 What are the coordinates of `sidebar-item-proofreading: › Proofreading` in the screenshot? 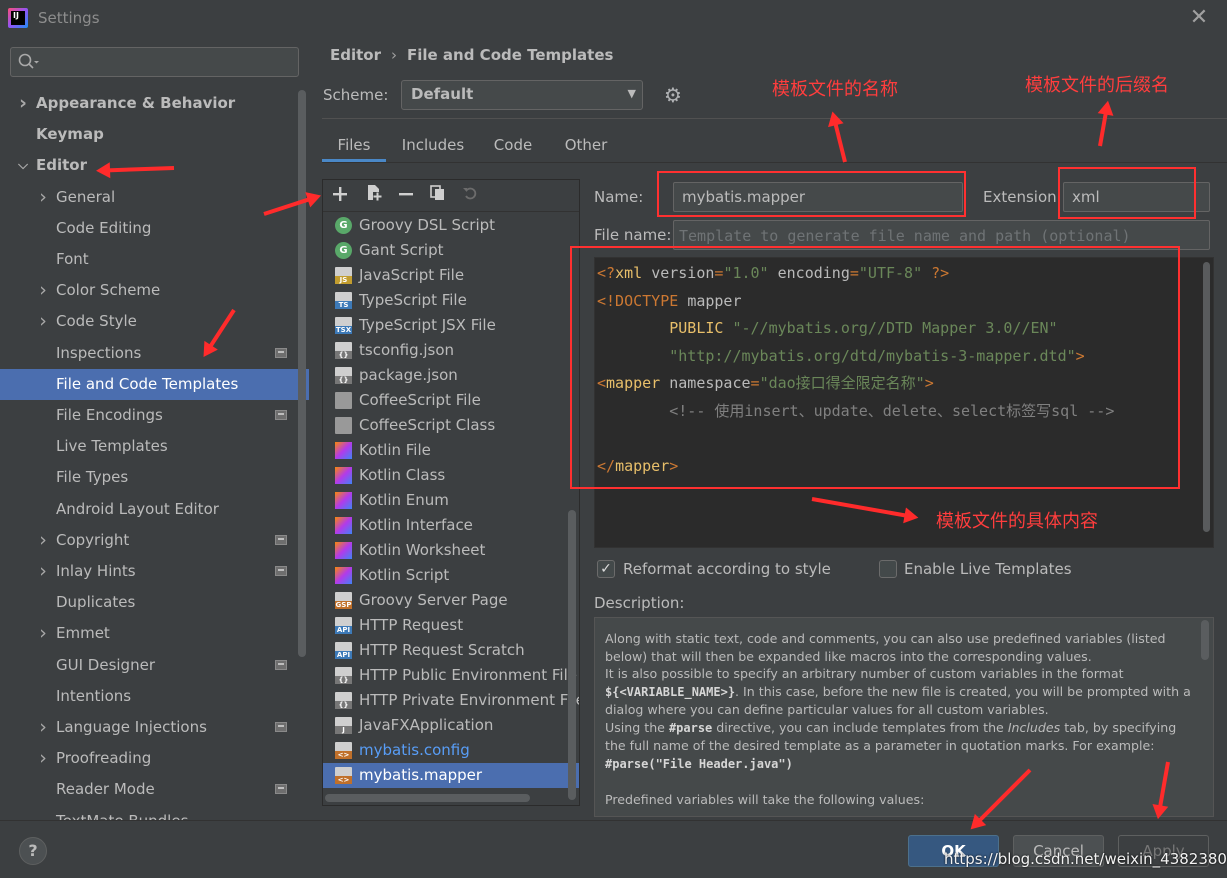 It's located at (148, 758).